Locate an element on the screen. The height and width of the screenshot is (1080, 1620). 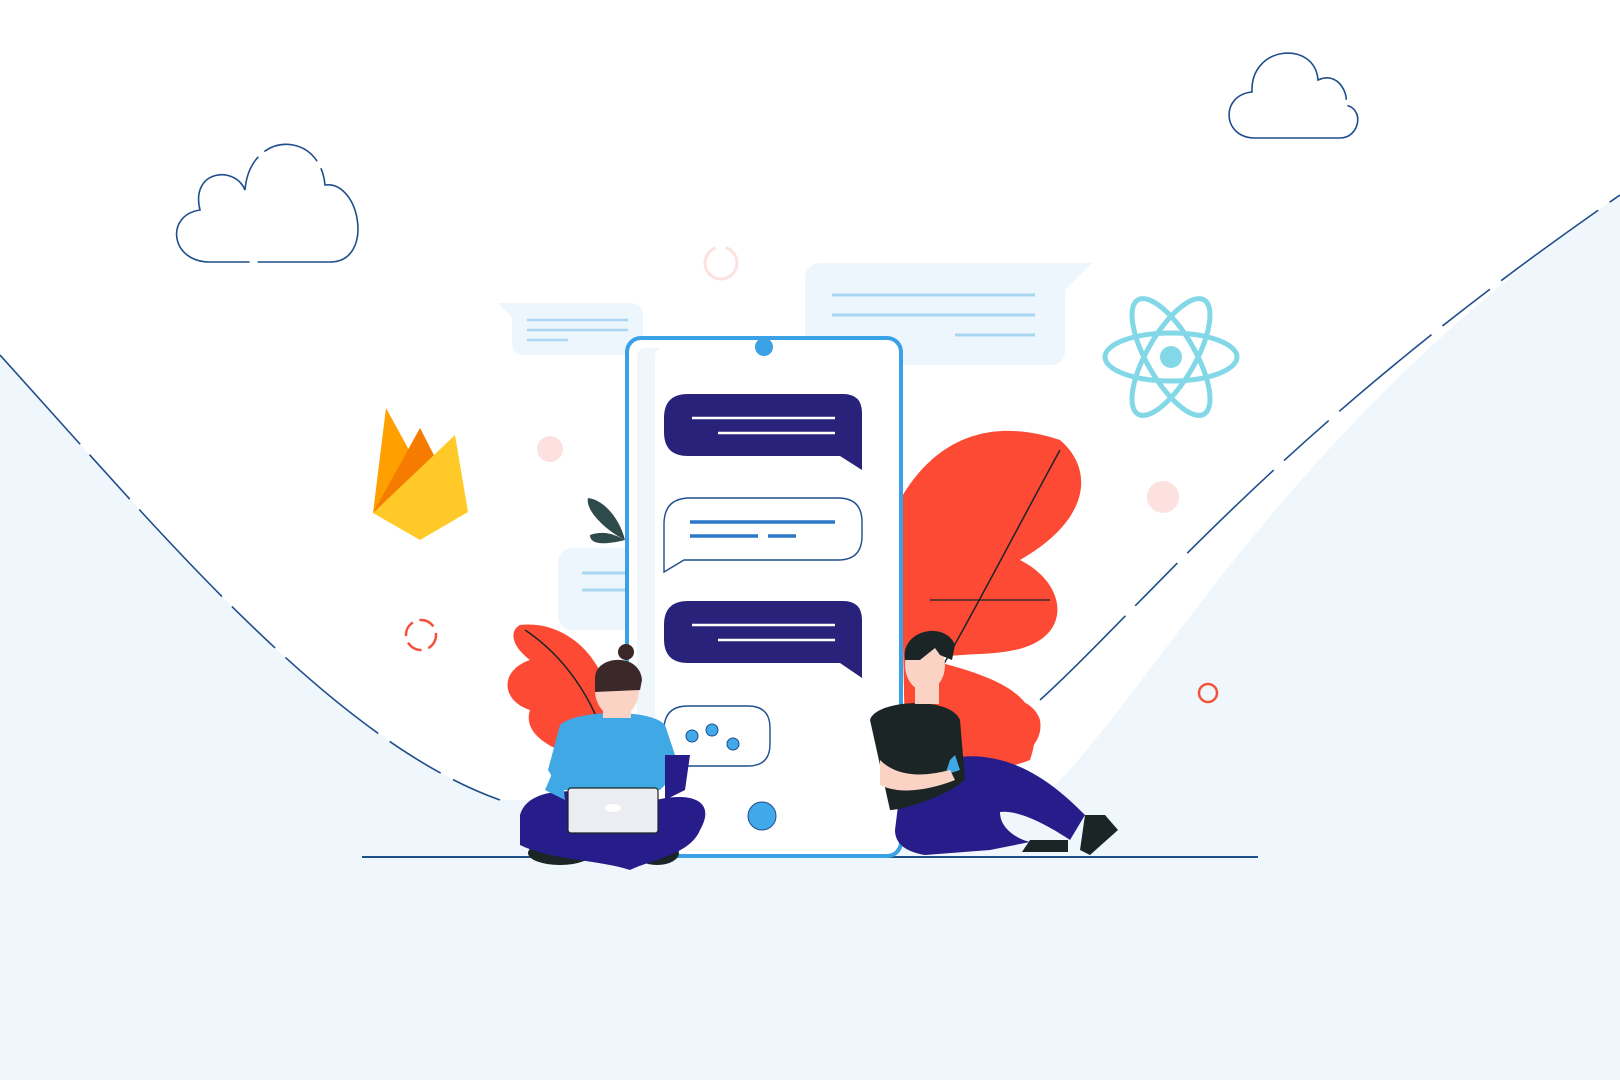
phone-home-button is located at coordinates (762, 816).